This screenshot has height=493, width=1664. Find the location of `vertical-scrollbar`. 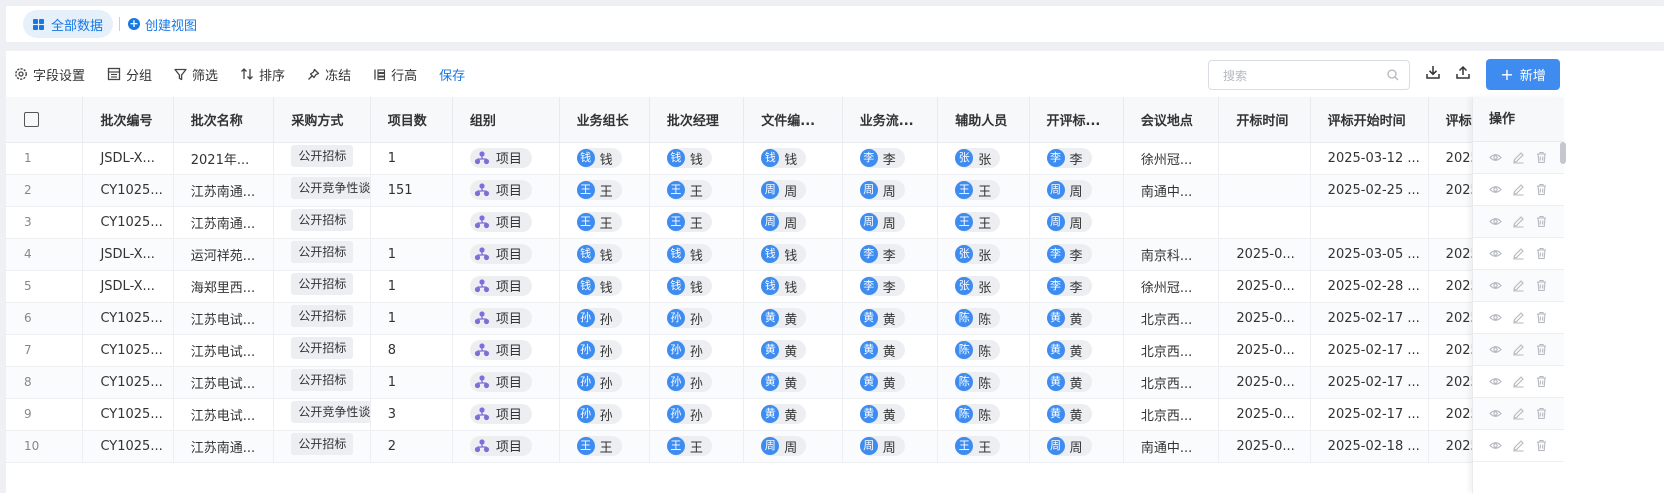

vertical-scrollbar is located at coordinates (1563, 153).